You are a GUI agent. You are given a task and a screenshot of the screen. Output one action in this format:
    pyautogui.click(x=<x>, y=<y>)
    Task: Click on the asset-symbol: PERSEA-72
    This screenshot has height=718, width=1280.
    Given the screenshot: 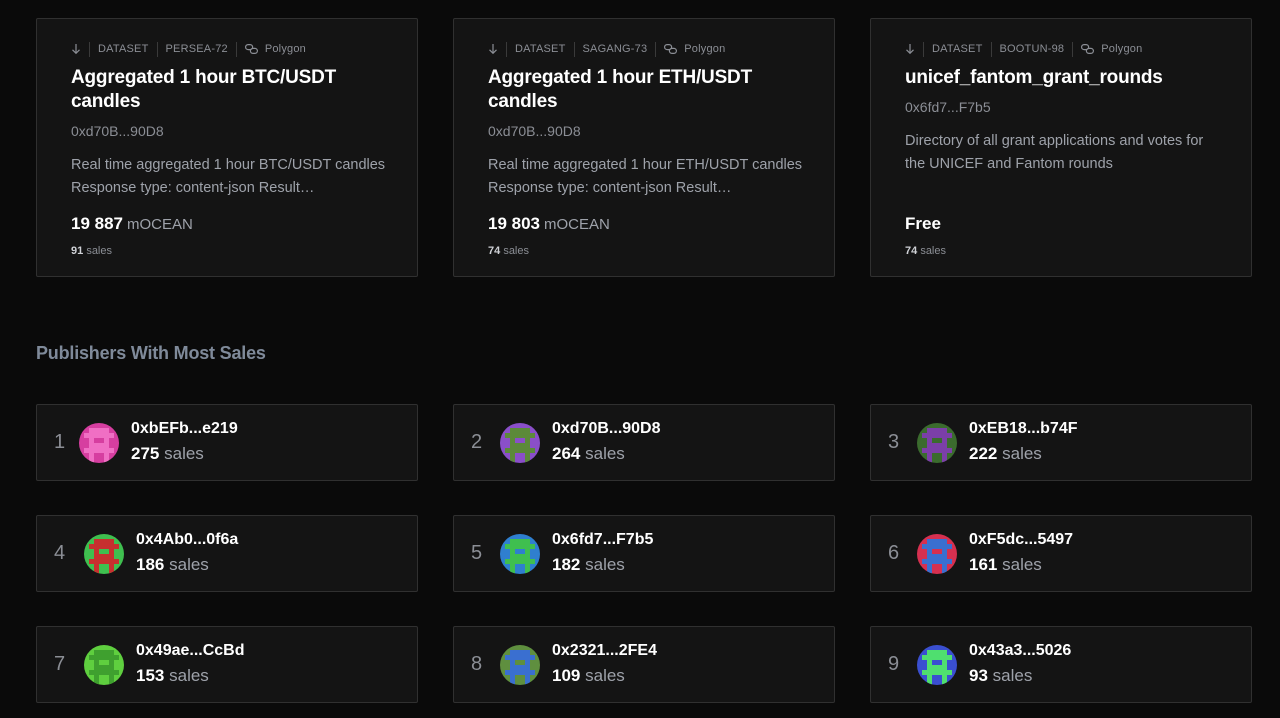 What is the action you would take?
    pyautogui.click(x=196, y=49)
    